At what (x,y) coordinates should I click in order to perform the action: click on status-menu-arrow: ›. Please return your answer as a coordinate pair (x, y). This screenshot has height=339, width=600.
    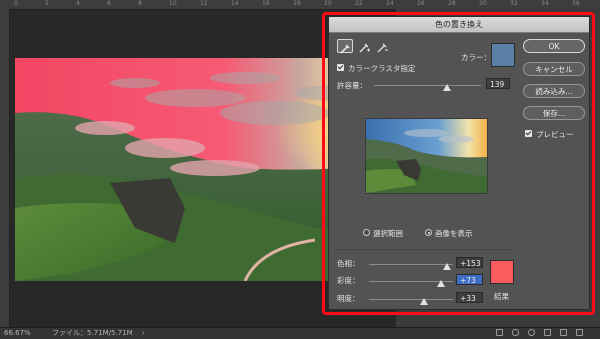
    Looking at the image, I should click on (143, 333).